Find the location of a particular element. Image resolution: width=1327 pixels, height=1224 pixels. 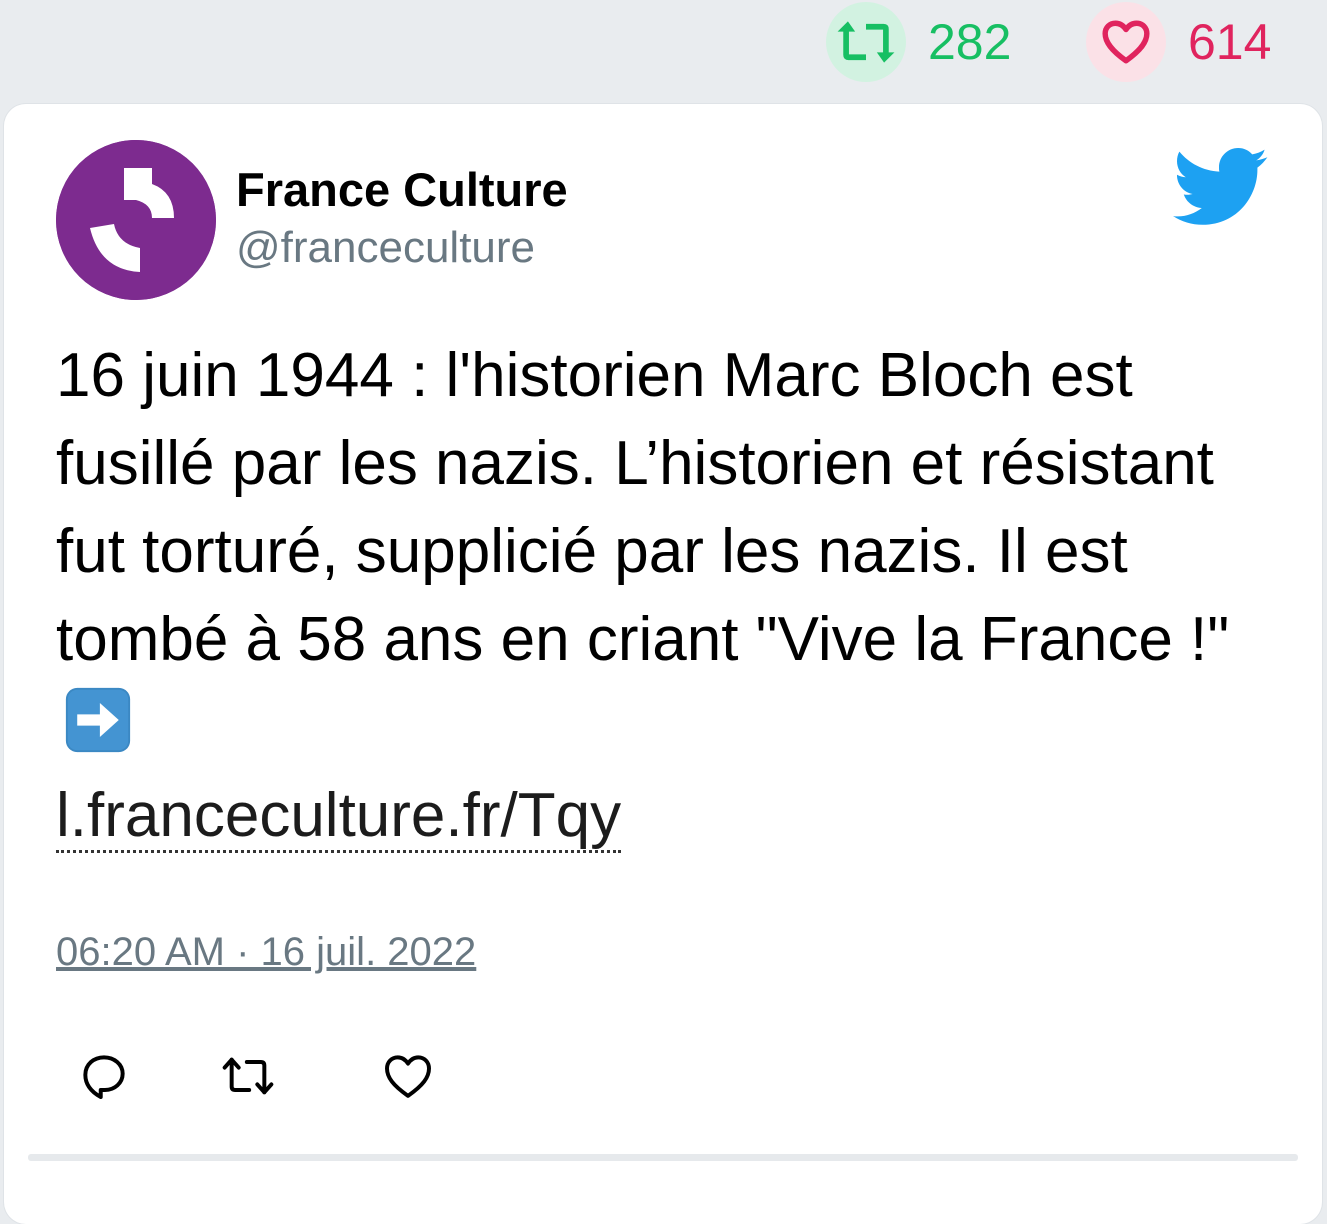

avatar is located at coordinates (136, 220).